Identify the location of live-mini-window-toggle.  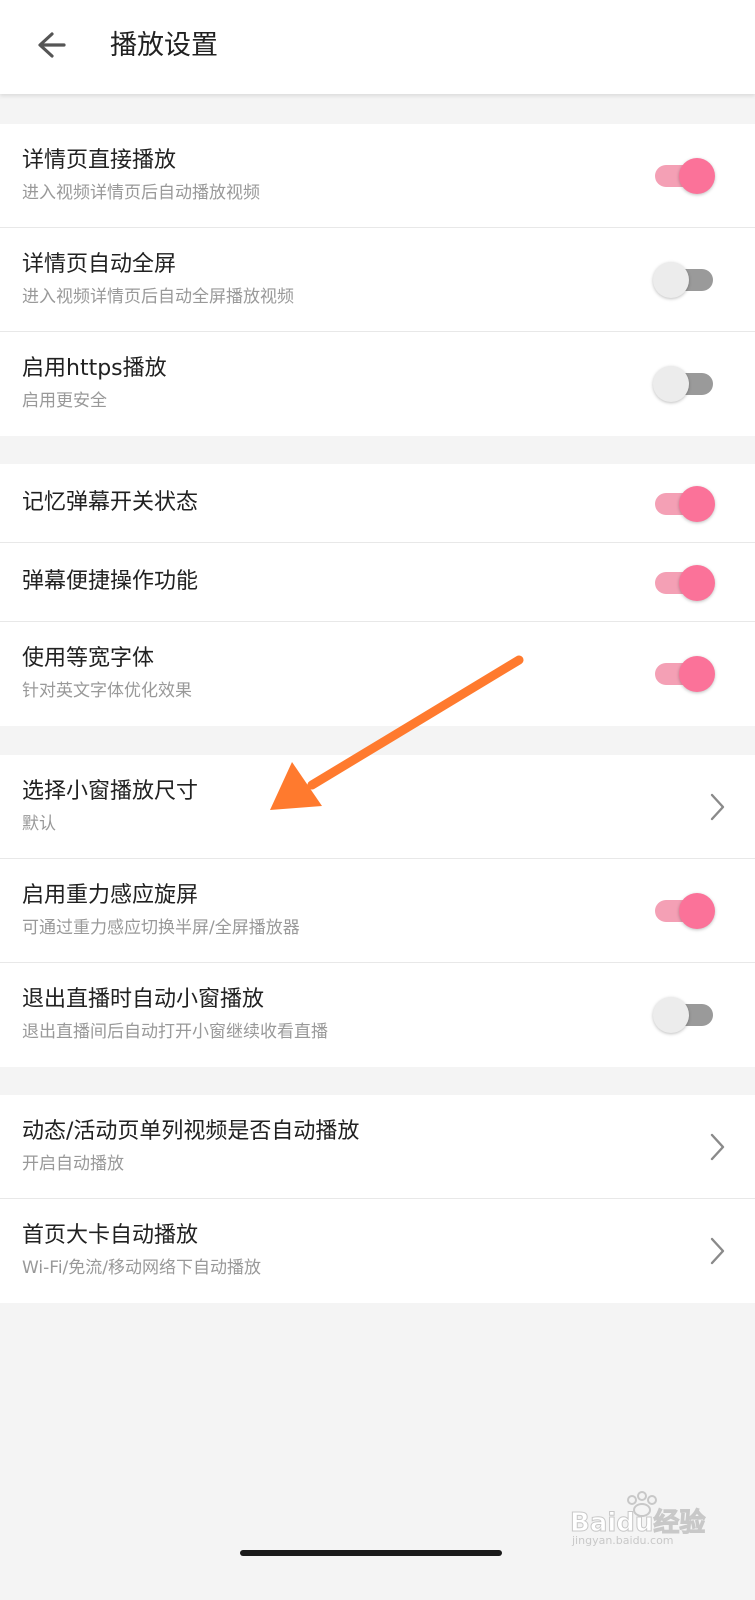
(683, 1015).